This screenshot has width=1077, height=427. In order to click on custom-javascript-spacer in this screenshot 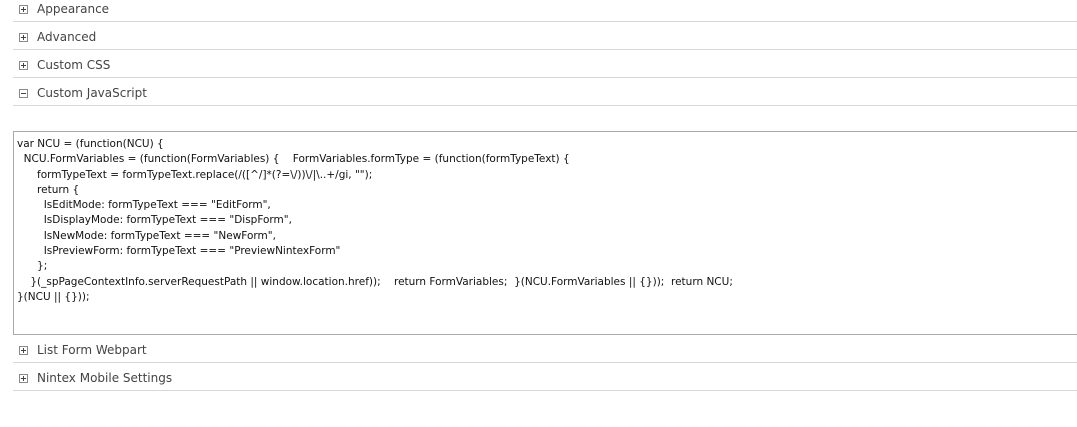, I will do `click(545, 118)`.